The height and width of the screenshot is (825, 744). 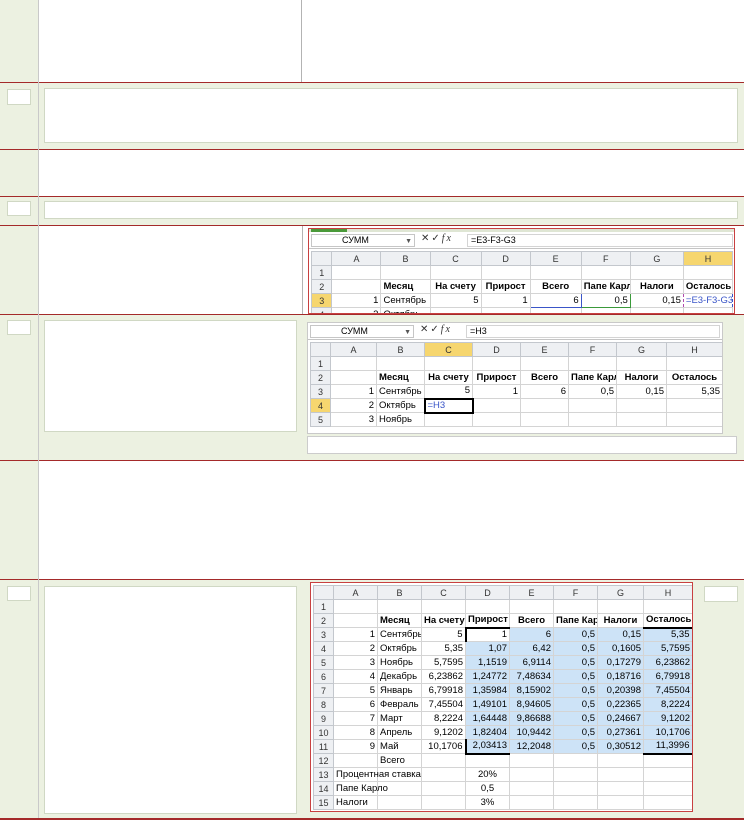 I want to click on cell: Процентная ставка, so click(x=377, y=774).